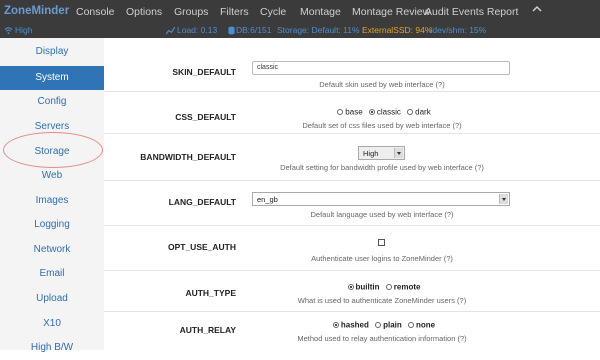  What do you see at coordinates (388, 286) in the screenshot?
I see `radio-remote` at bounding box center [388, 286].